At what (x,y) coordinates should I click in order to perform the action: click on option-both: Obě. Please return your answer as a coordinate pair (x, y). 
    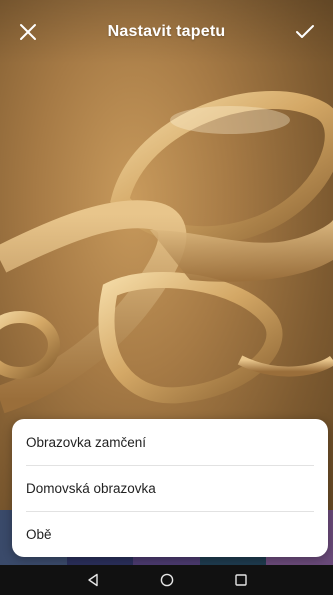
    Looking at the image, I should click on (170, 534).